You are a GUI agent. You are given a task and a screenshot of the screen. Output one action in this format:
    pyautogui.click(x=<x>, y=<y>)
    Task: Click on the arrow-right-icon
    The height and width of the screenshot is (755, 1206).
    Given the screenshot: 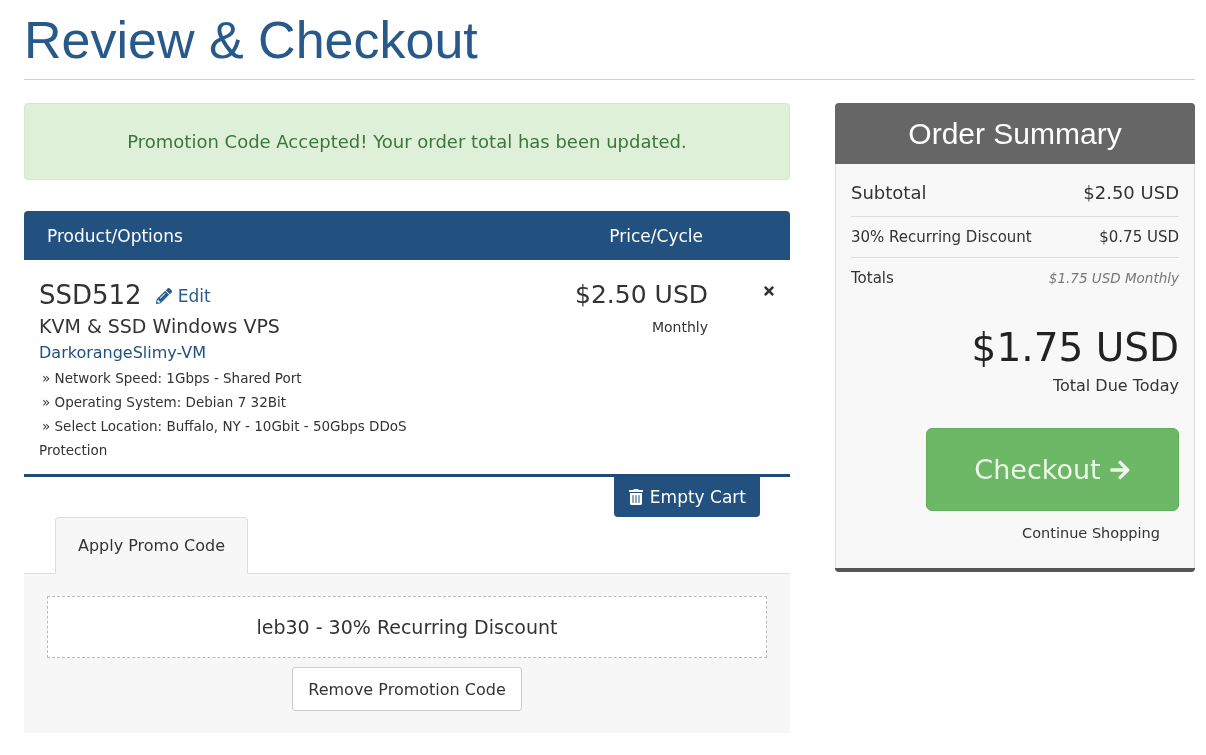 What is the action you would take?
    pyautogui.click(x=1119, y=469)
    